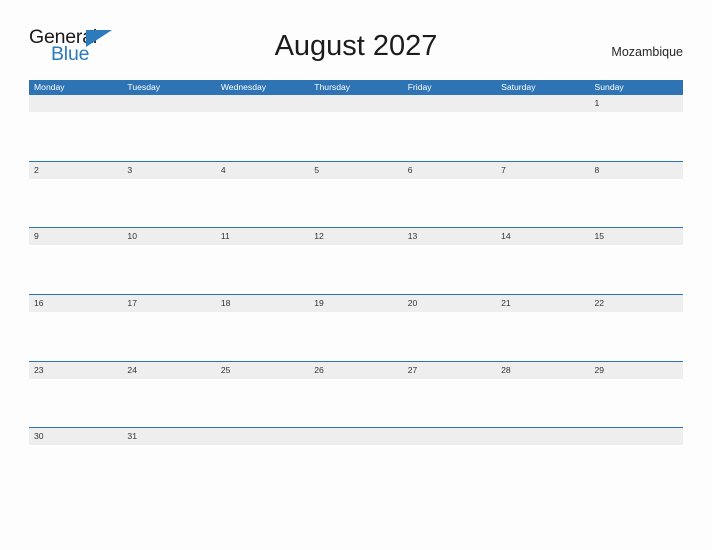 This screenshot has width=712, height=550. I want to click on calendar-week-row: 9 10 11 12 13 14 15, so click(356, 262).